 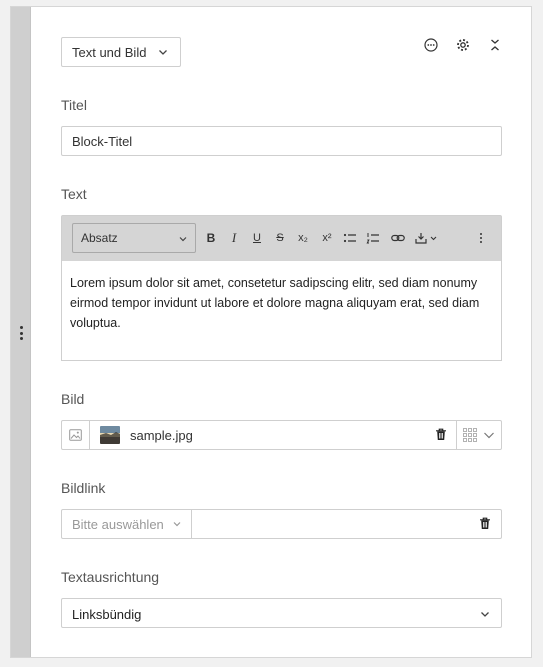 What do you see at coordinates (281, 141) in the screenshot?
I see `title-input: Block-Titel` at bounding box center [281, 141].